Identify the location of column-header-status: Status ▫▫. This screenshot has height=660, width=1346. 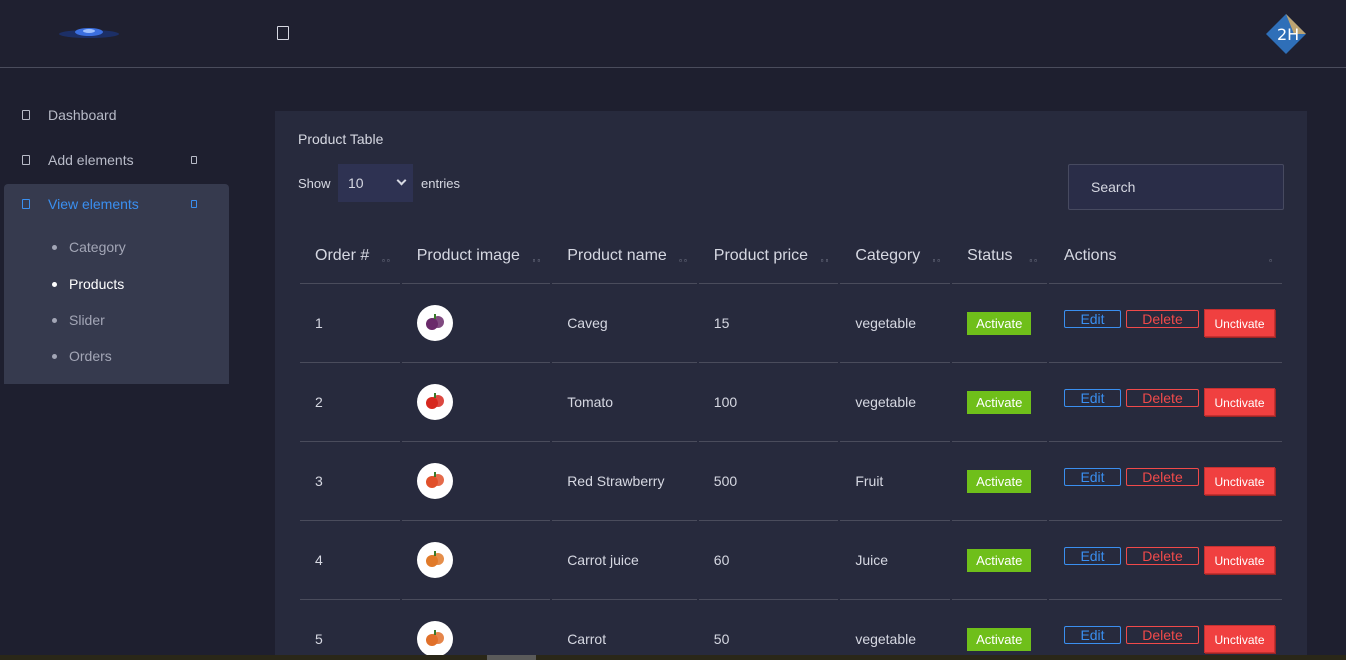
(999, 256).